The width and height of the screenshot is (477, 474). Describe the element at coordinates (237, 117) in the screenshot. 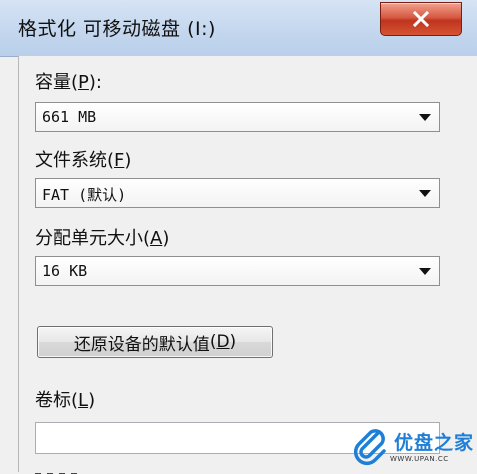

I see `capacity-select: 661 MB` at that location.